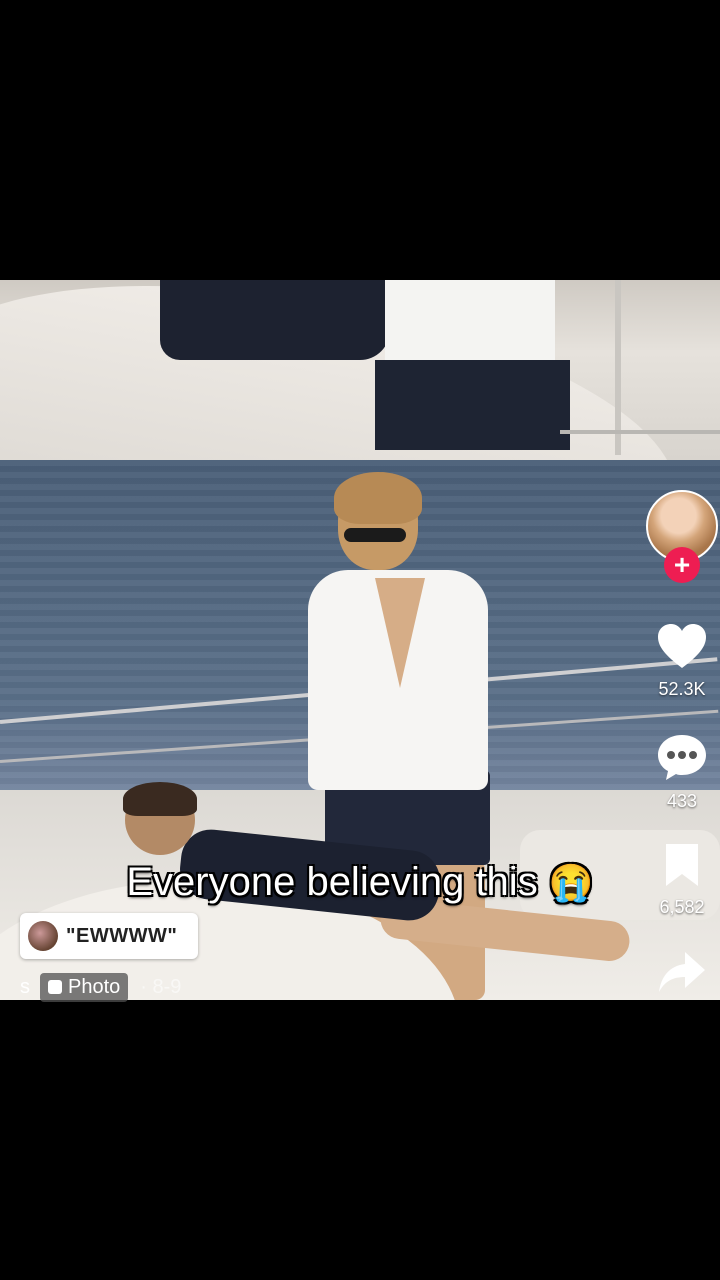 This screenshot has width=720, height=1280. I want to click on figure-shorts, so click(472, 405).